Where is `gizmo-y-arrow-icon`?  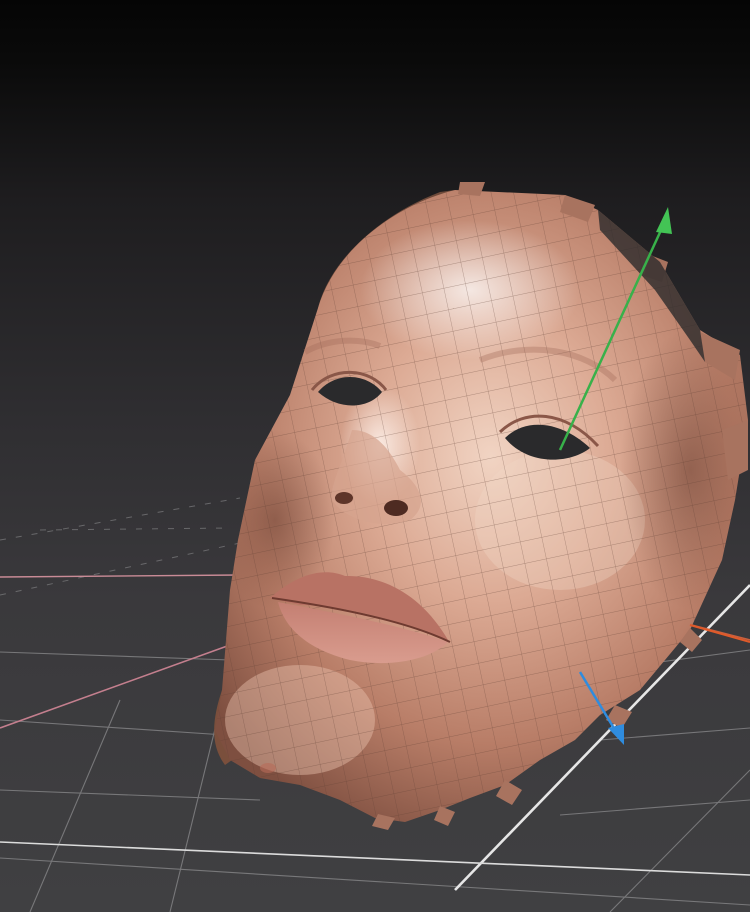
gizmo-y-arrow-icon is located at coordinates (664, 220).